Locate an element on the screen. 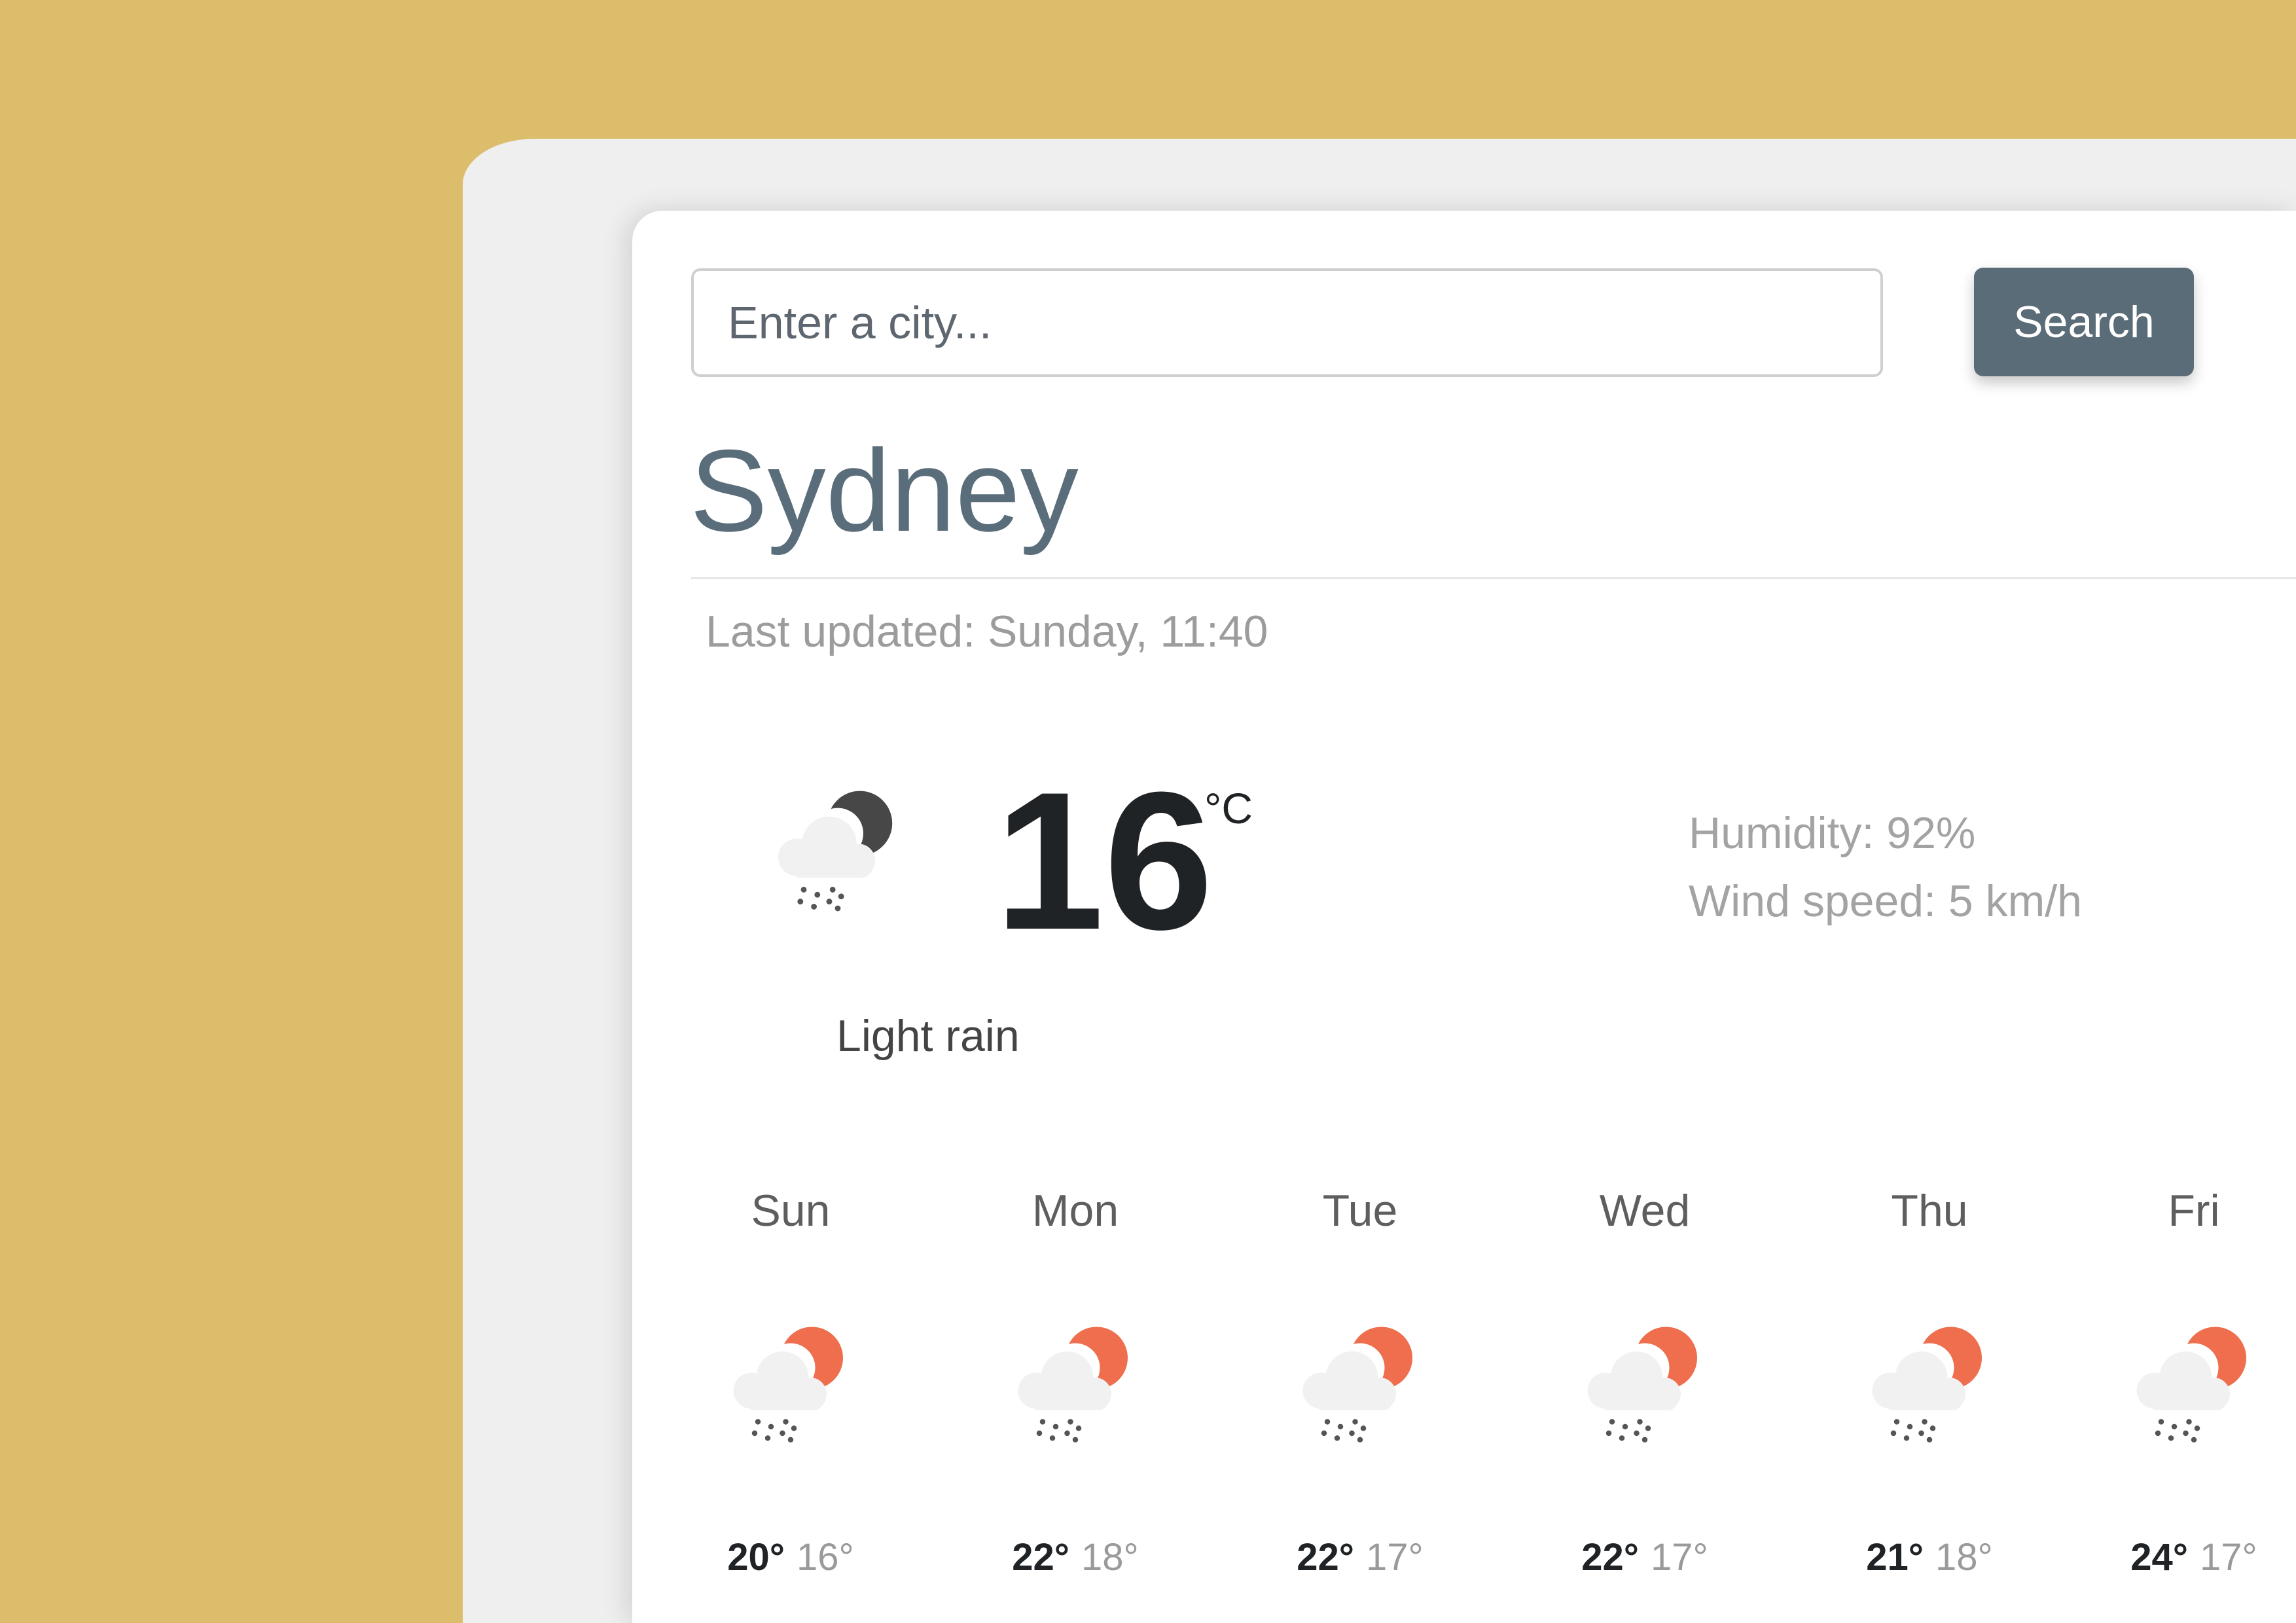 The height and width of the screenshot is (1623, 2296). search-button: Search is located at coordinates (2084, 322).